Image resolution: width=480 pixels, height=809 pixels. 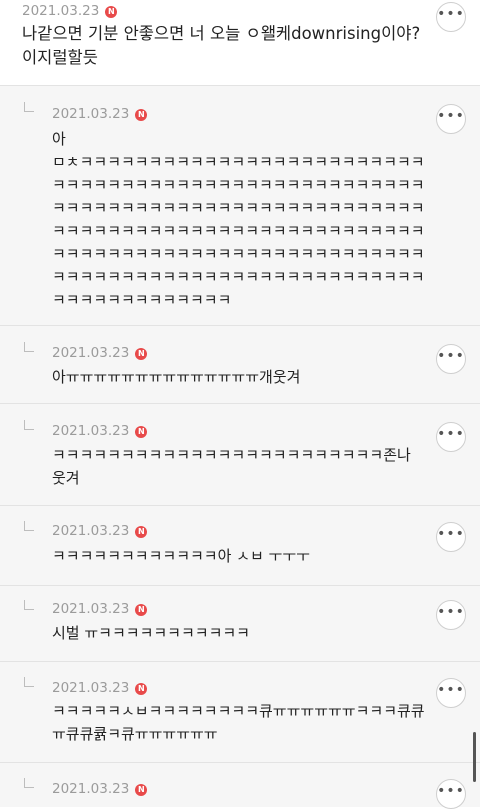 I want to click on scrollbar, so click(x=474, y=757).